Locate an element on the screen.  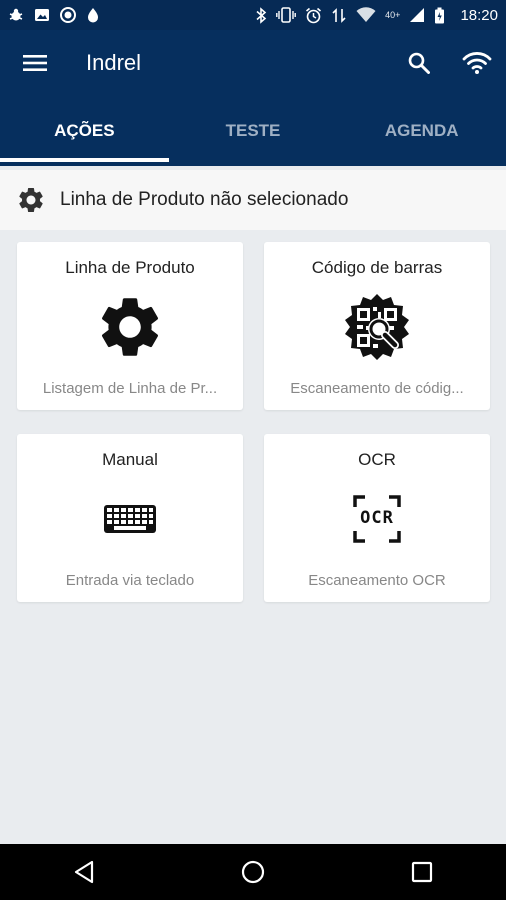
menu-button is located at coordinates (35, 63).